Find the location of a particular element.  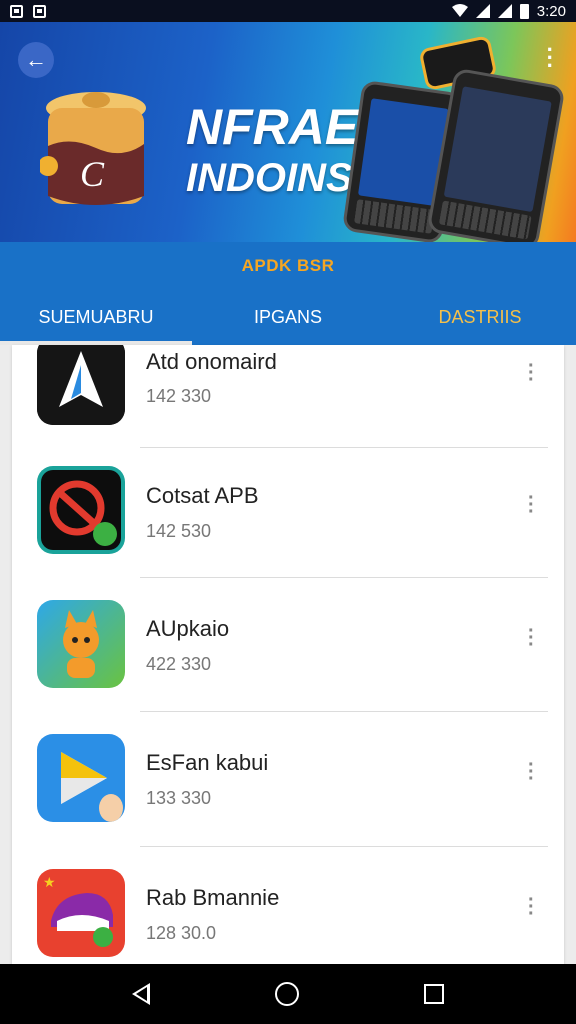

tab-suemuabru: SUEMUABRU is located at coordinates (96, 317).